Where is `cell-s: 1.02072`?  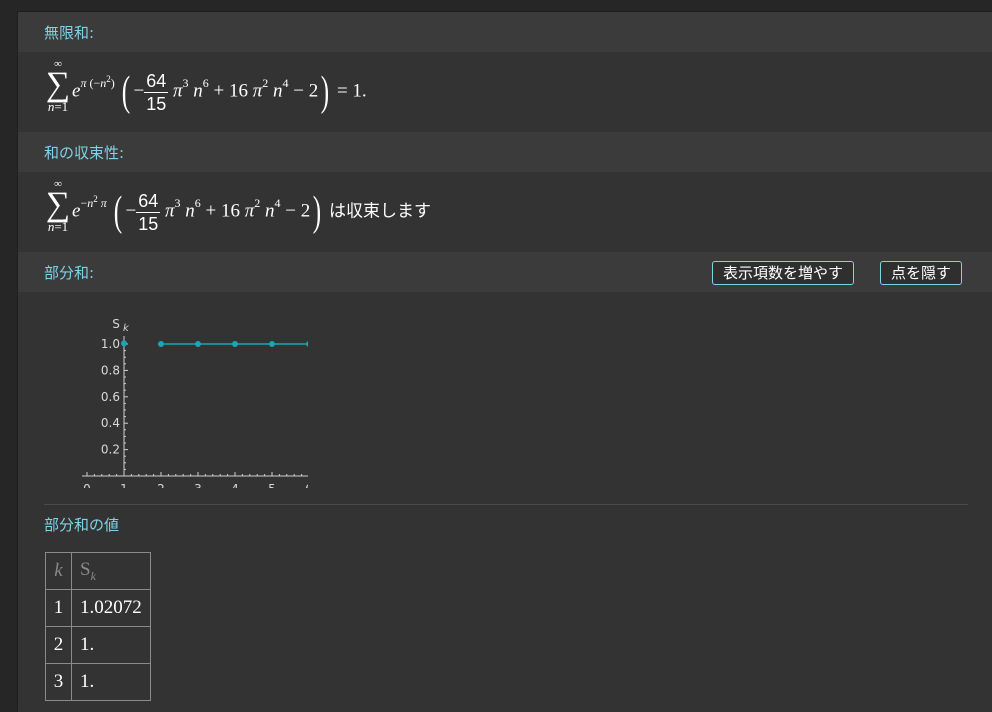
cell-s: 1.02072 is located at coordinates (111, 608).